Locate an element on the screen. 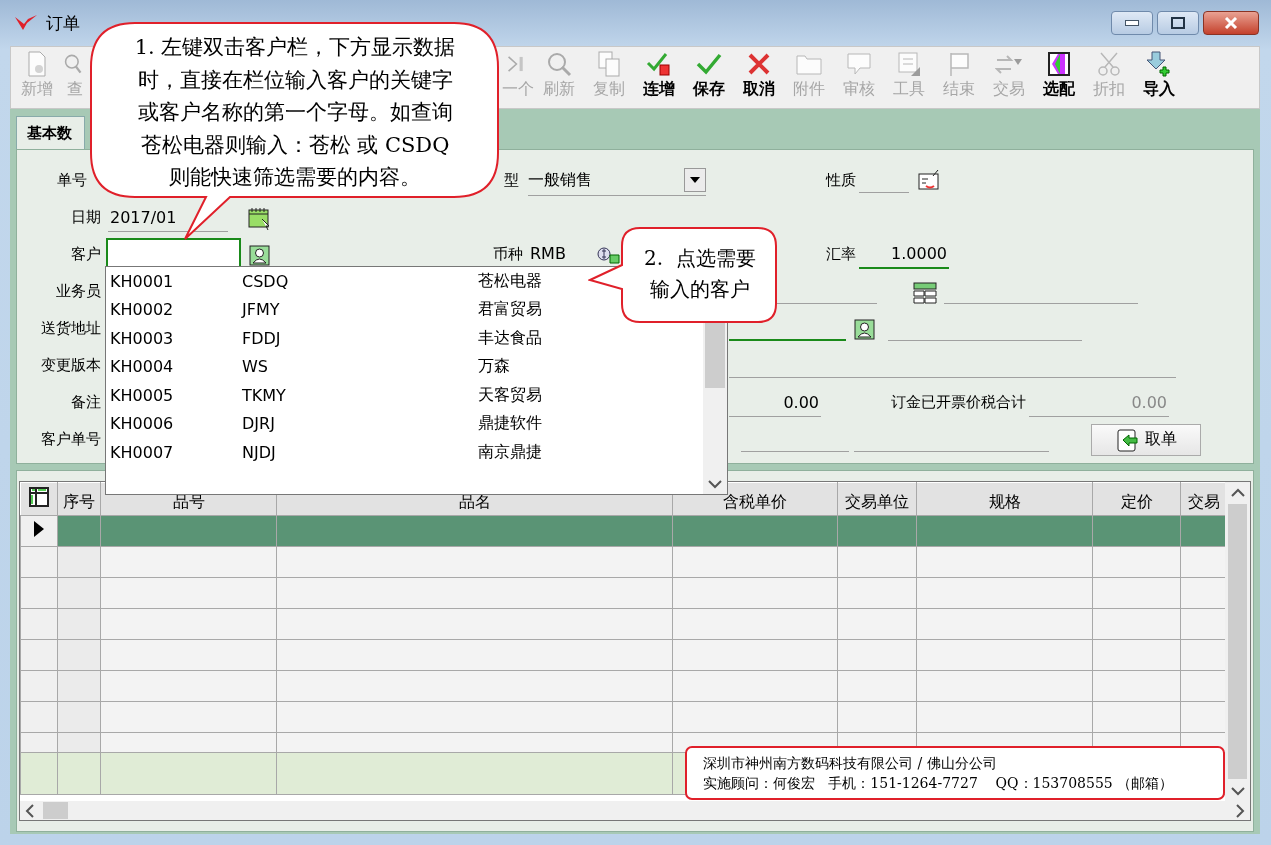 Image resolution: width=1271 pixels, height=845 pixels. field-label: 单号 is located at coordinates (71, 180).